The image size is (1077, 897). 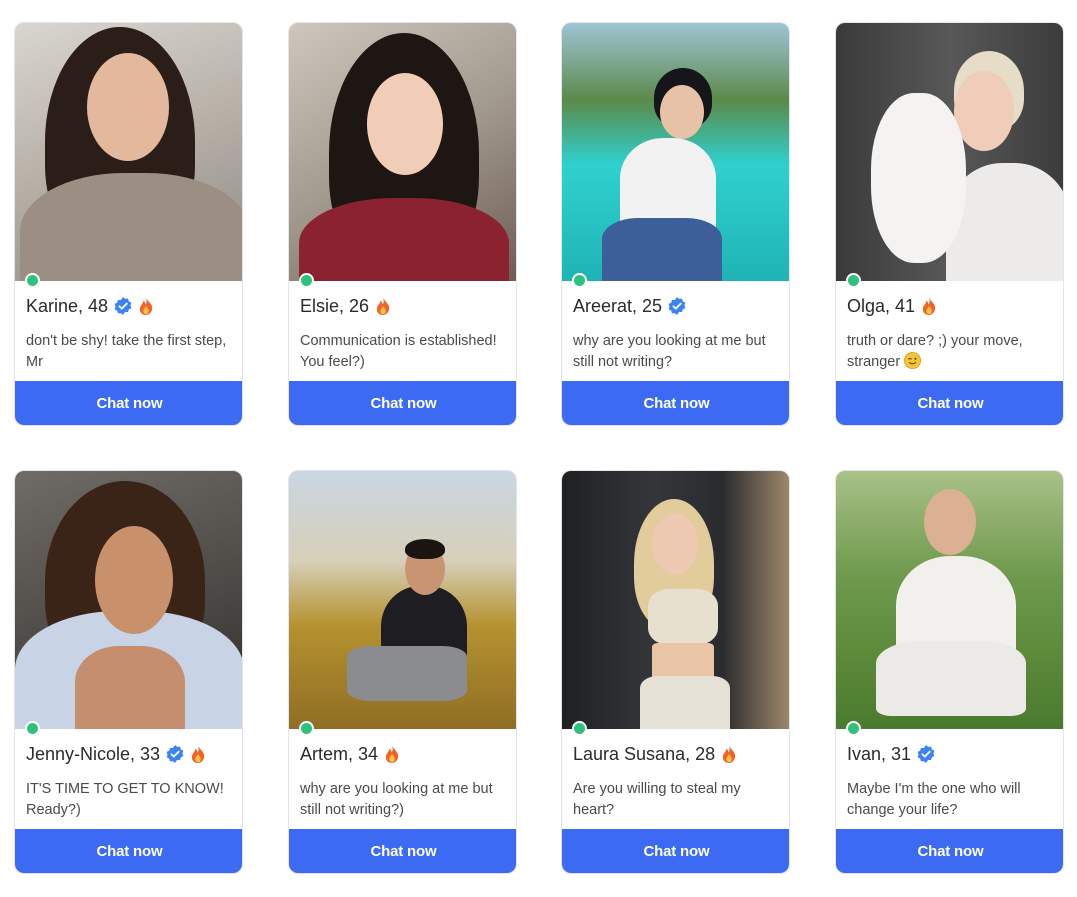 What do you see at coordinates (126, 351) in the screenshot?
I see `profile-status: don't be shy! take the first step, Mr` at bounding box center [126, 351].